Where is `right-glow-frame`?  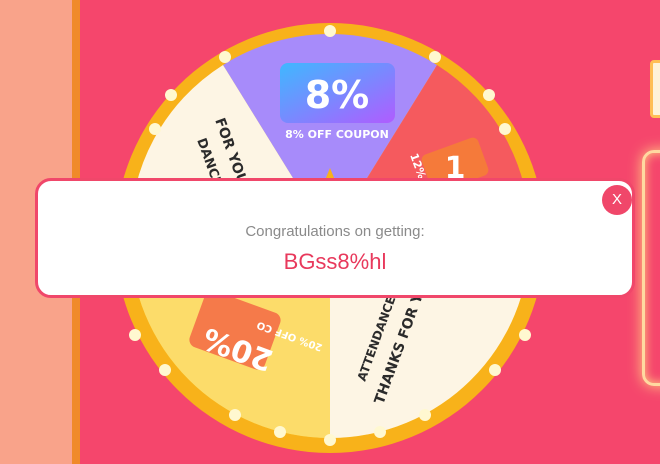 right-glow-frame is located at coordinates (651, 268).